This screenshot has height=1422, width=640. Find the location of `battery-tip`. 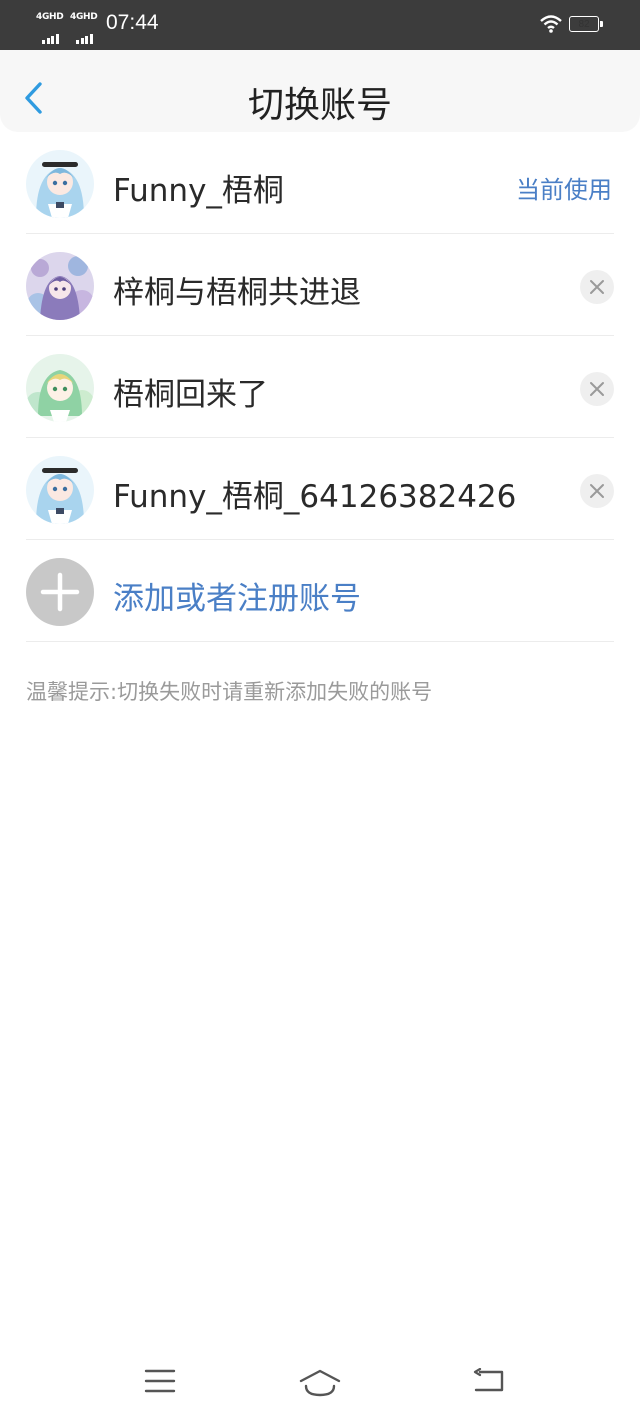

battery-tip is located at coordinates (601, 24).